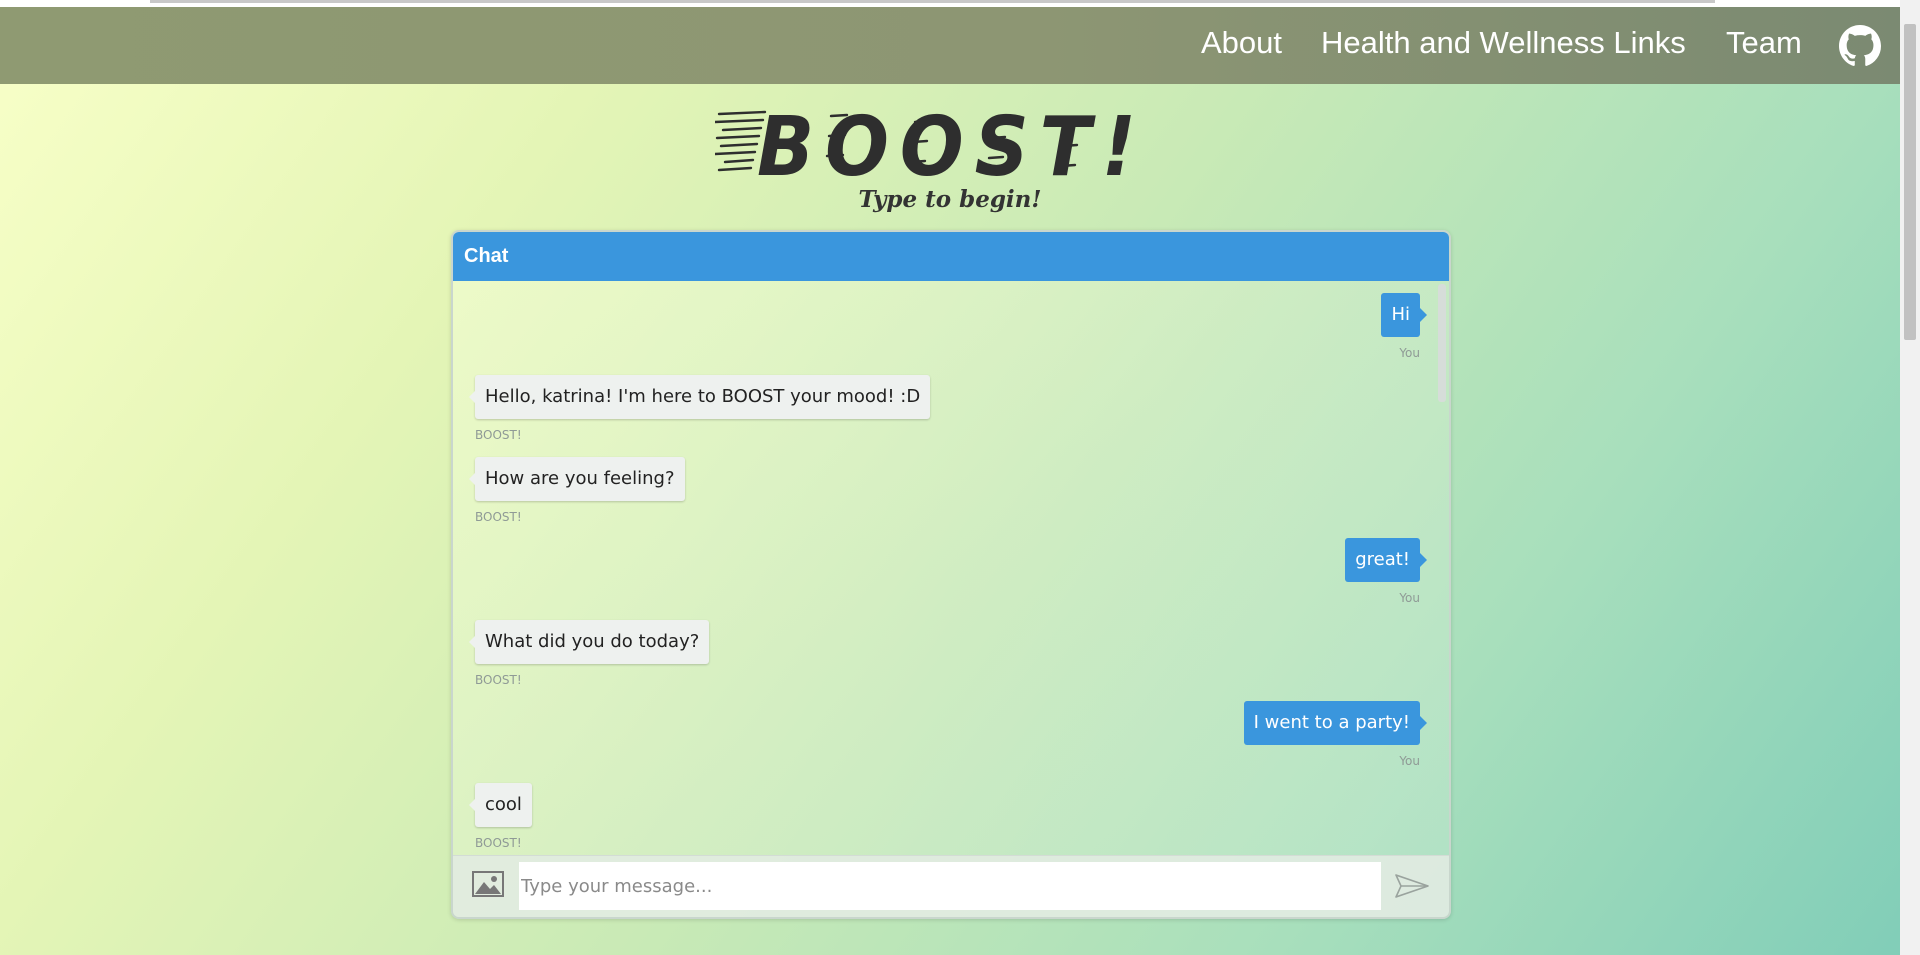 Image resolution: width=1920 pixels, height=955 pixels. I want to click on send-icon, so click(1412, 886).